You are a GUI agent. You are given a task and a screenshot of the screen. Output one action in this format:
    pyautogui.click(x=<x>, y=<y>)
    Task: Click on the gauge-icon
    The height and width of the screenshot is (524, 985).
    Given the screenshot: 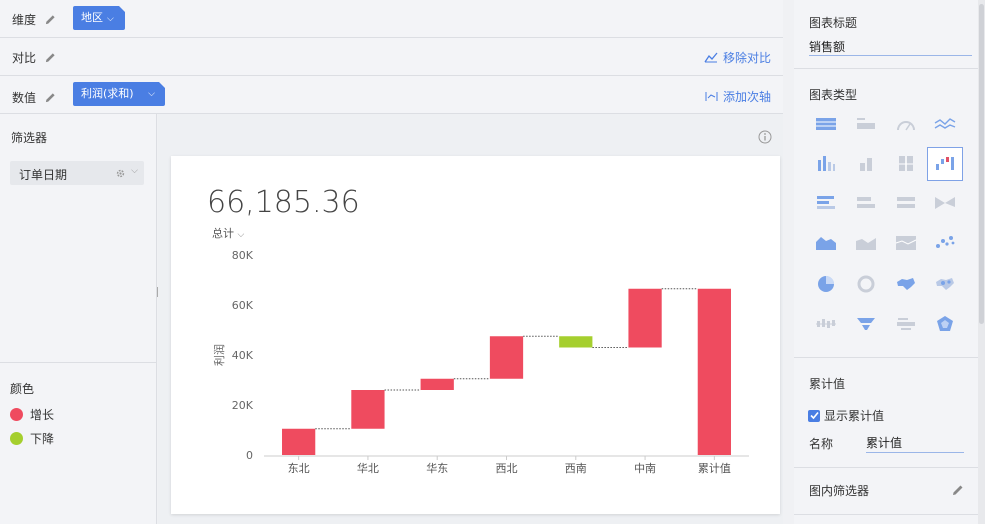 What is the action you would take?
    pyautogui.click(x=906, y=125)
    